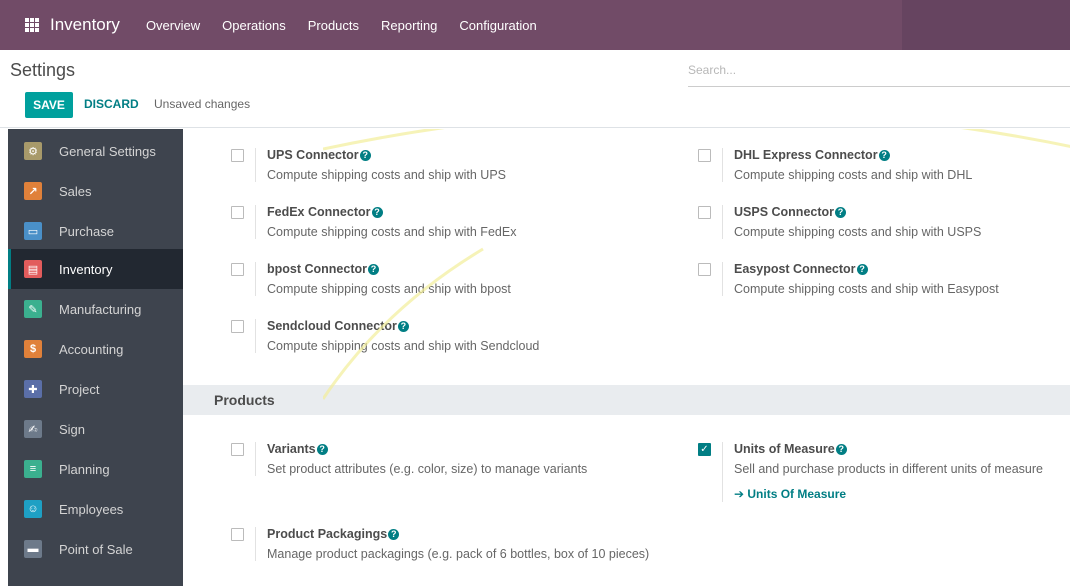 The image size is (1070, 586). Describe the element at coordinates (33, 509) in the screenshot. I see `people-icon: ☺` at that location.